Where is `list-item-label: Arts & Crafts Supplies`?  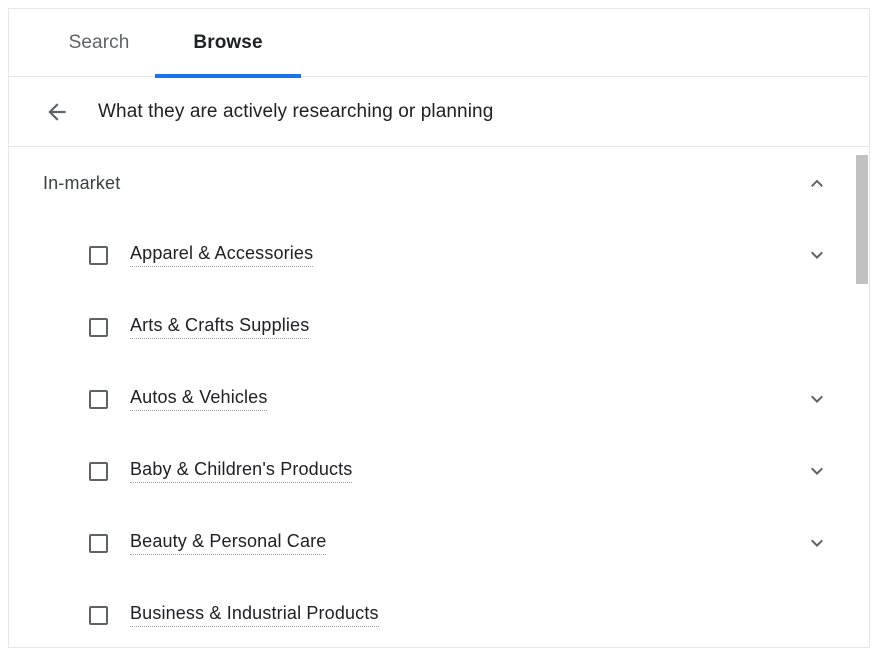 list-item-label: Arts & Crafts Supplies is located at coordinates (220, 327).